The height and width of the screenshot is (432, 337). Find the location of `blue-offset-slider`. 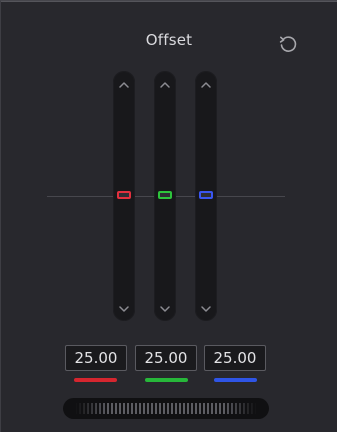

blue-offset-slider is located at coordinates (206, 196).